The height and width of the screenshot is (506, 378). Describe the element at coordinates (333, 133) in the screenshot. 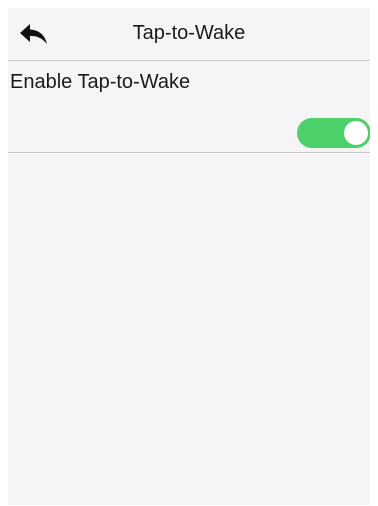

I see `tap-to-wake-toggle` at that location.